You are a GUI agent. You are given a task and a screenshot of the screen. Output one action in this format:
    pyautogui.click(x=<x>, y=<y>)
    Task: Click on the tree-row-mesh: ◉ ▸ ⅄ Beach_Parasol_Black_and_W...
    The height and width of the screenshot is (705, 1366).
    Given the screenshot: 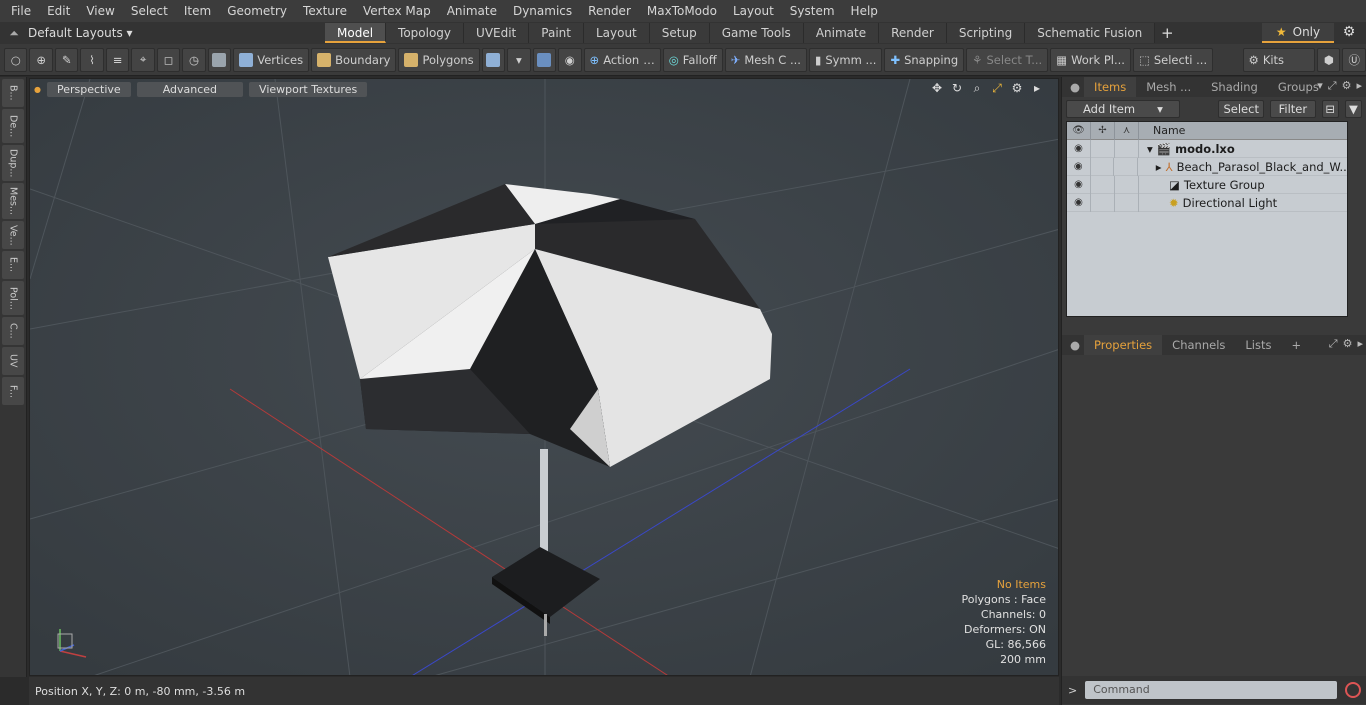 What is the action you would take?
    pyautogui.click(x=1207, y=166)
    